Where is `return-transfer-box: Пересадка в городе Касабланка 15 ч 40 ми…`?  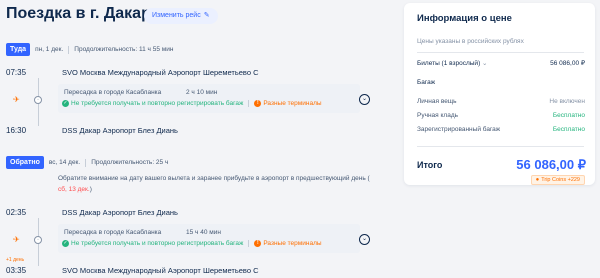 return-transfer-box: Пересадка в городе Касабланка 15 ч 40 ми… is located at coordinates (209, 238).